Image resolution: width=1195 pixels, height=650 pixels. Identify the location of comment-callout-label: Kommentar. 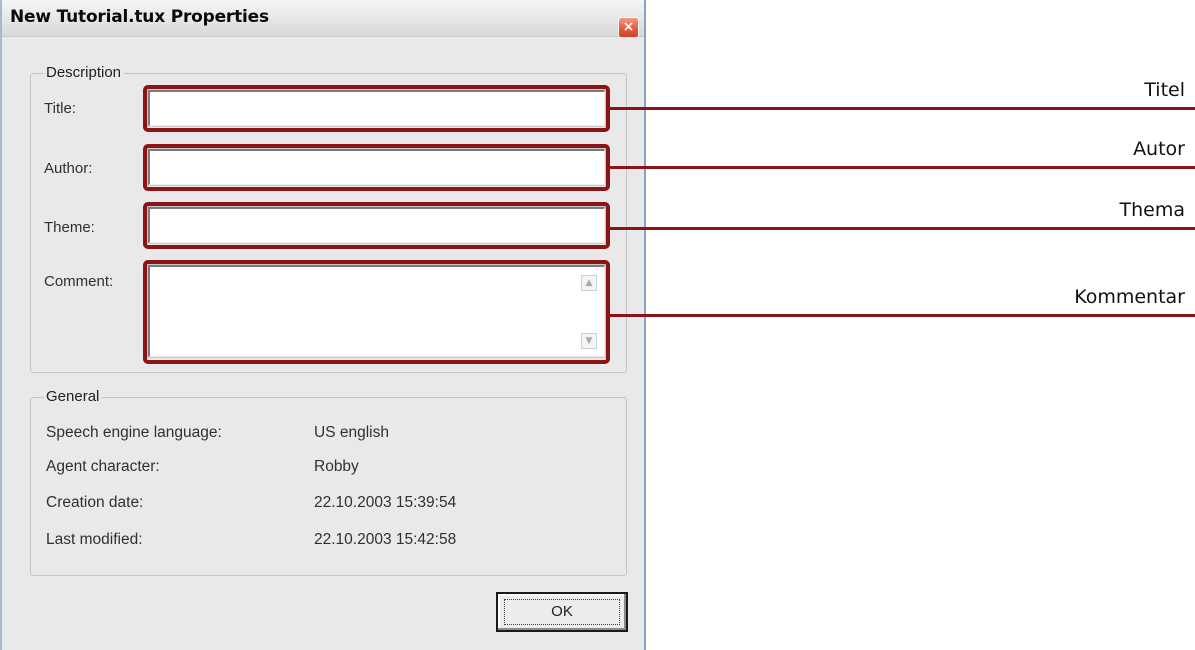
(1129, 297).